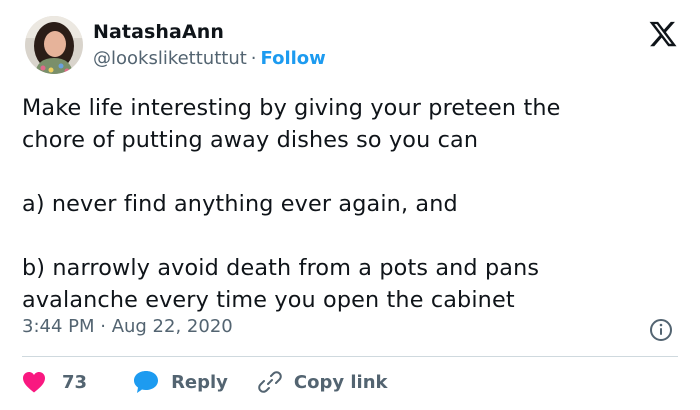 The height and width of the screenshot is (410, 700). I want to click on copy-link-label: Copy link, so click(340, 382).